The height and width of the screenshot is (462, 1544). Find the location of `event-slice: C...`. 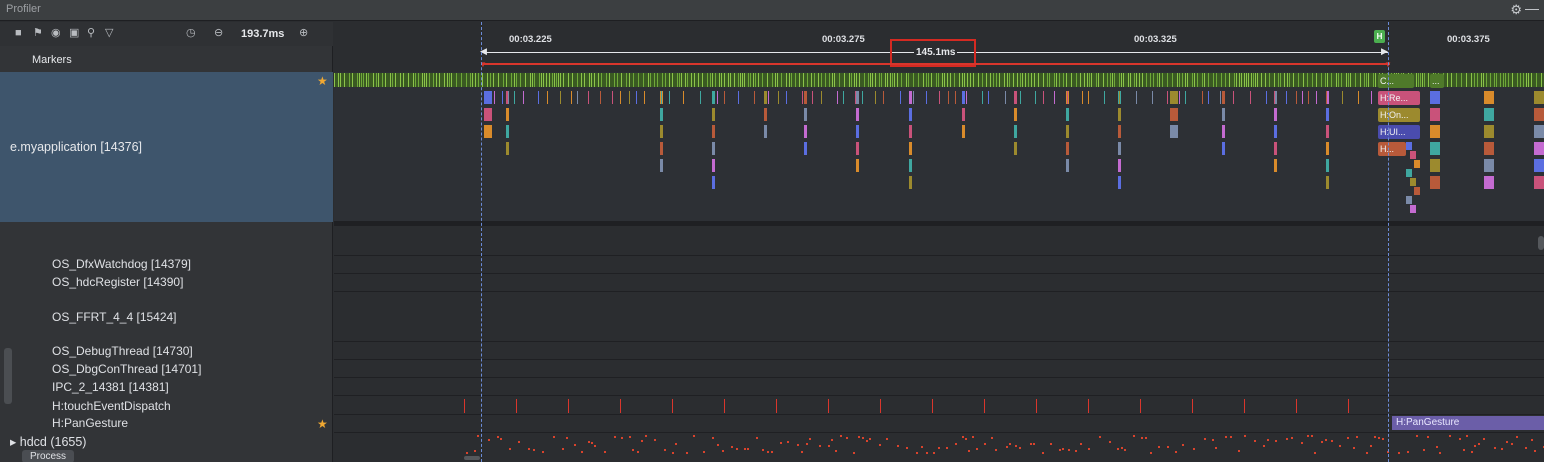

event-slice: C... is located at coordinates (1396, 81).